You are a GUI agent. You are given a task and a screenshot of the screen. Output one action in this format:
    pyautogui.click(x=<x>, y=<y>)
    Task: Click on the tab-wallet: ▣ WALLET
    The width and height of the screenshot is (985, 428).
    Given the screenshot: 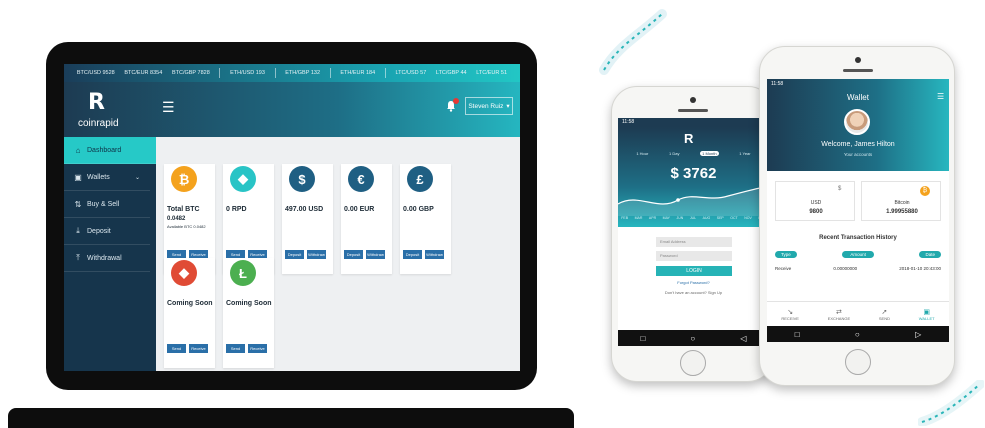 What is the action you would take?
    pyautogui.click(x=927, y=314)
    